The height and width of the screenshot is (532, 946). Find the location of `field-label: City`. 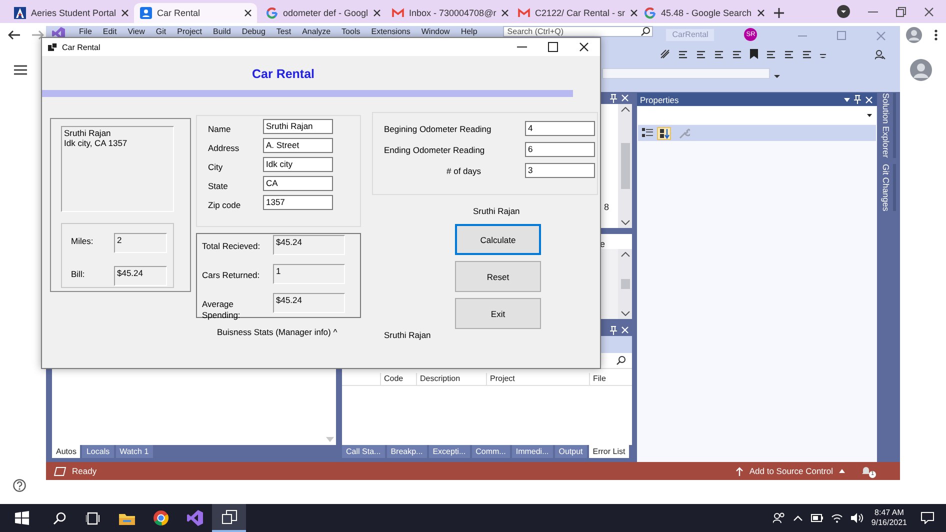

field-label: City is located at coordinates (216, 167).